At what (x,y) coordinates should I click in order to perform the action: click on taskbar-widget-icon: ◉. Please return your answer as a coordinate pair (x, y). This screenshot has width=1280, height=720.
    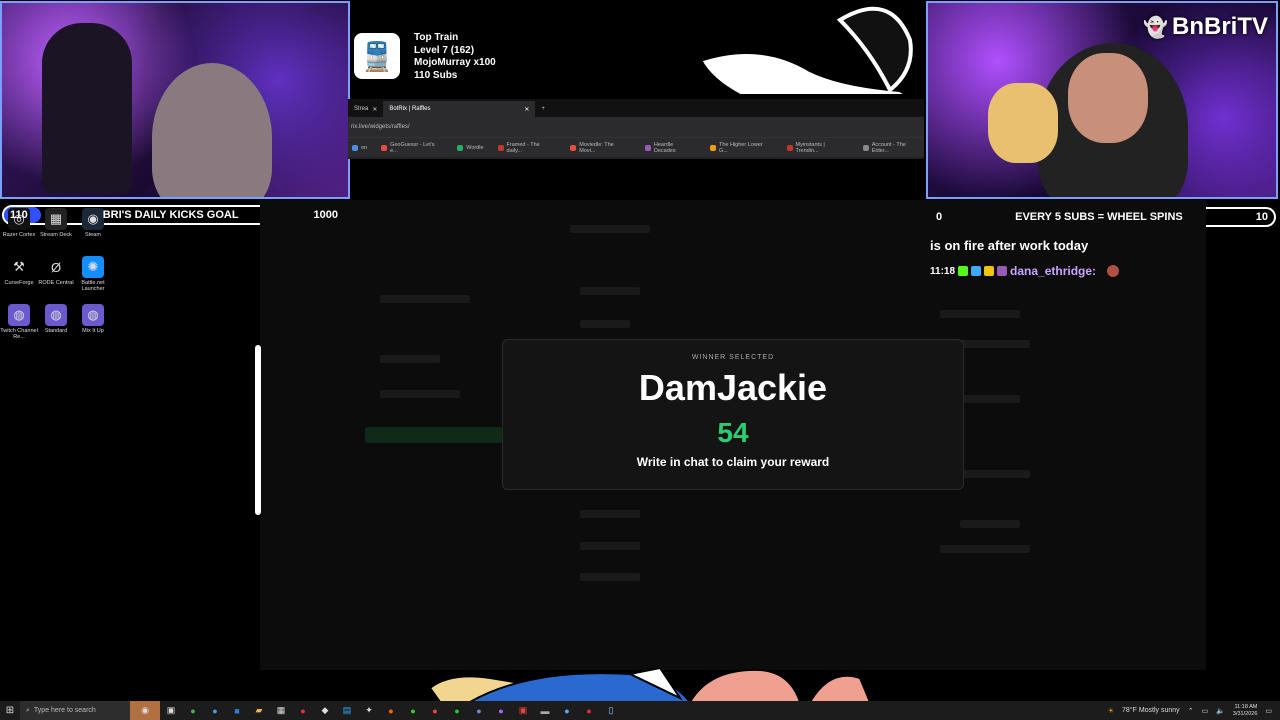
    Looking at the image, I should click on (145, 710).